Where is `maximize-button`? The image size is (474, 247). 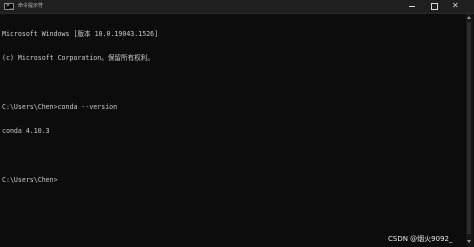
maximize-button is located at coordinates (434, 6).